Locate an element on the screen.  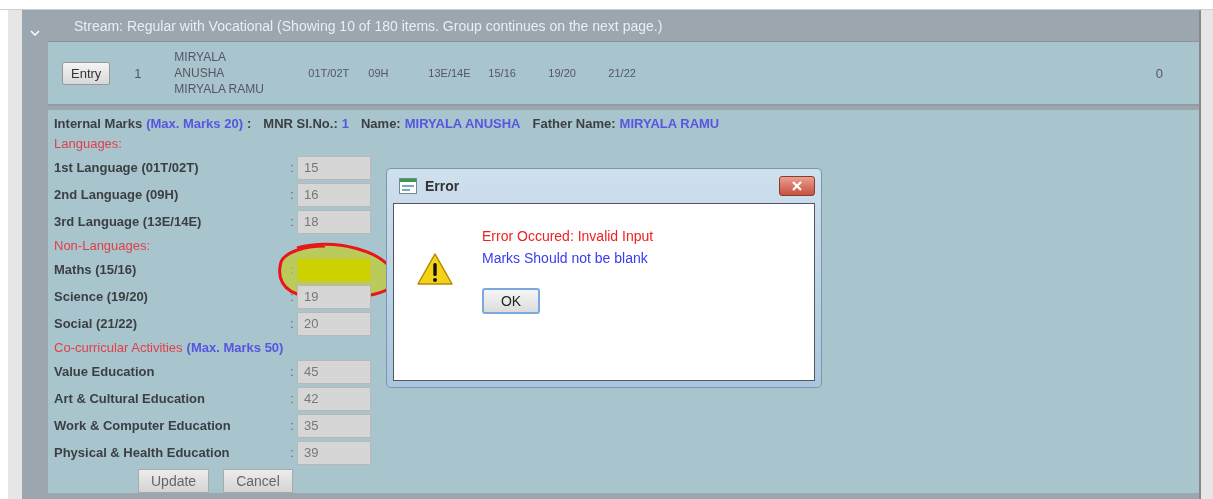
subject-label: Value Education is located at coordinates (105, 372).